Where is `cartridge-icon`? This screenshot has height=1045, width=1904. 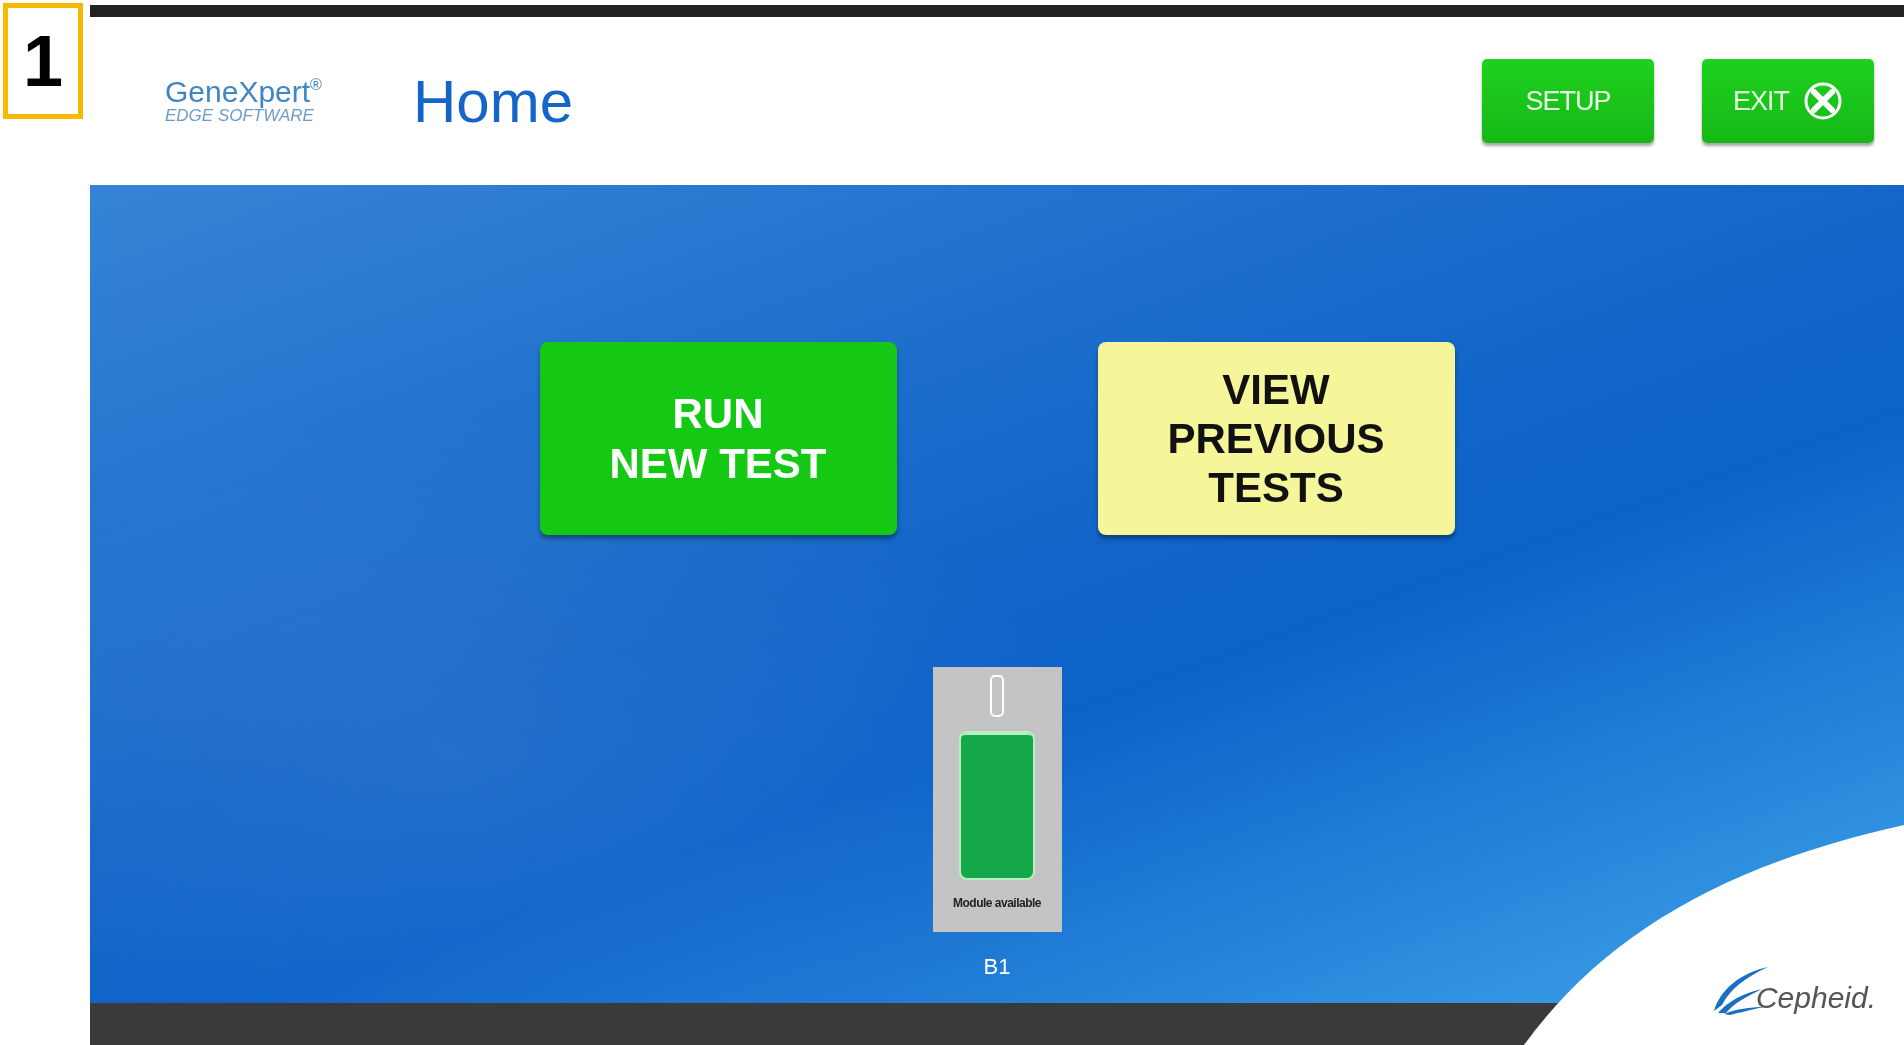 cartridge-icon is located at coordinates (997, 805).